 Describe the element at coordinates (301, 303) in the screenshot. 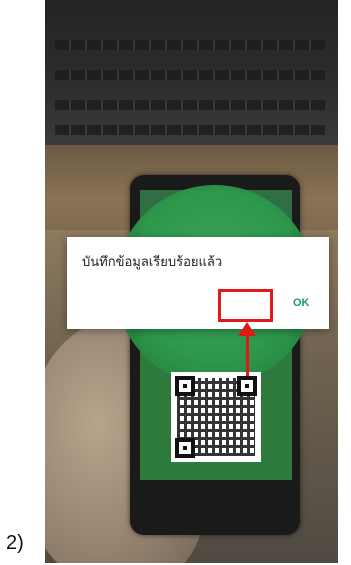

I see `ok-button: OK` at that location.